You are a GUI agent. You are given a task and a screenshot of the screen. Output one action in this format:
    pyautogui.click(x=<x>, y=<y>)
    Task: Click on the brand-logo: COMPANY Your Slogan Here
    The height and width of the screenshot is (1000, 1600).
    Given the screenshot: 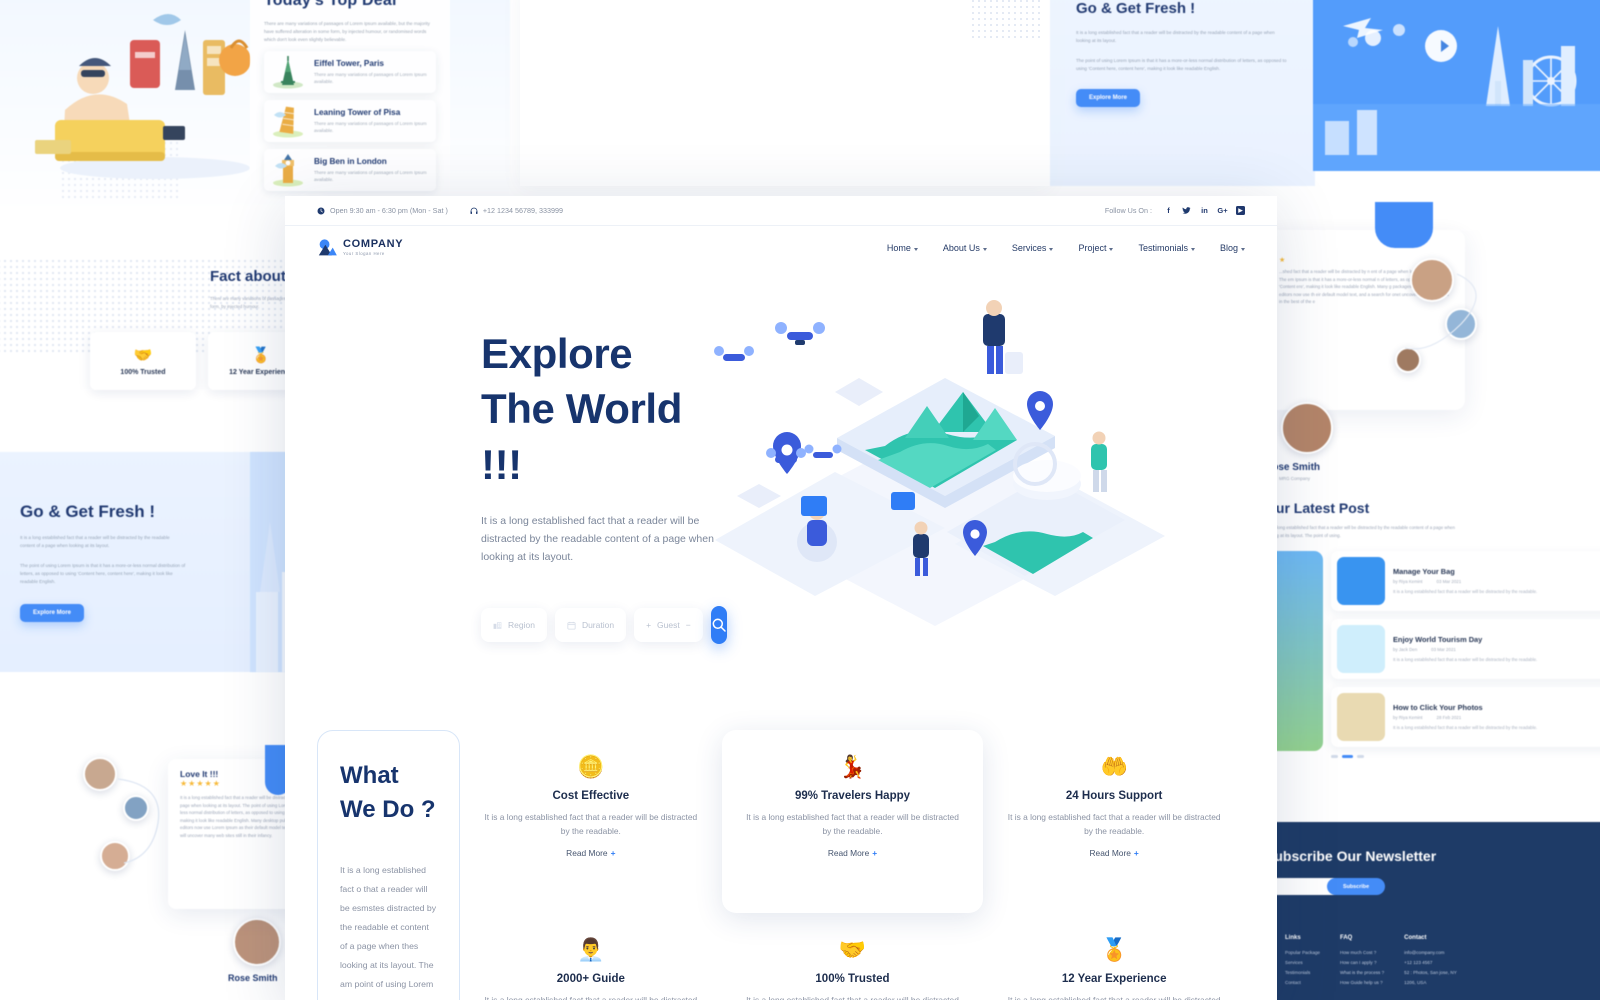 What is the action you would take?
    pyautogui.click(x=360, y=248)
    